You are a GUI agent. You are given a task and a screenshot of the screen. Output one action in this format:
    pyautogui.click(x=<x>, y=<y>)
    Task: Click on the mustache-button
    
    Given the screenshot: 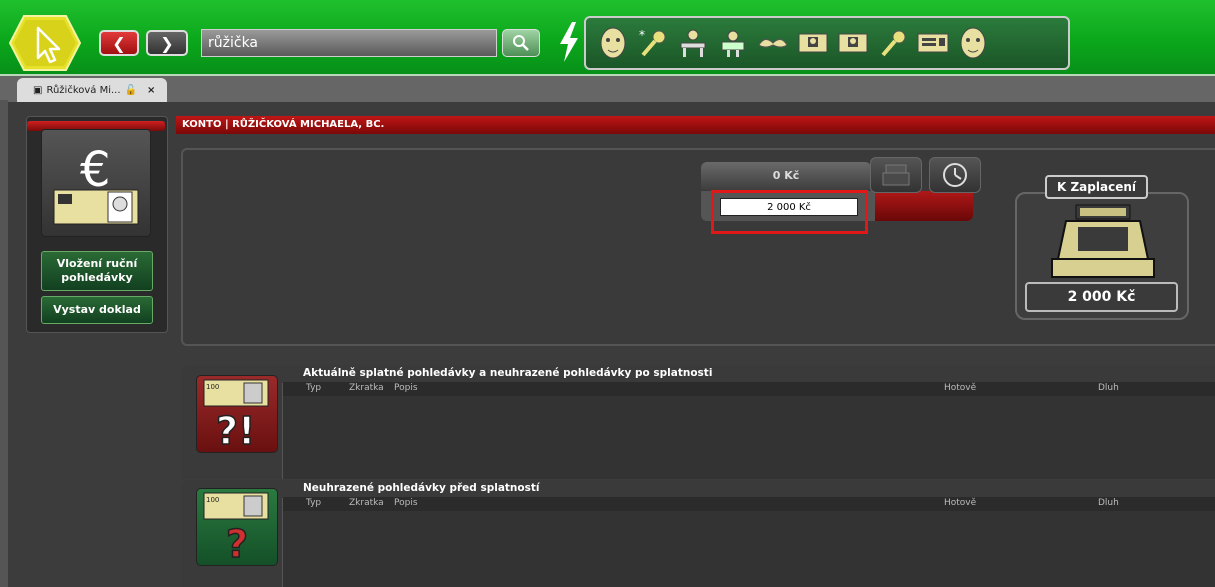 What is the action you would take?
    pyautogui.click(x=773, y=43)
    